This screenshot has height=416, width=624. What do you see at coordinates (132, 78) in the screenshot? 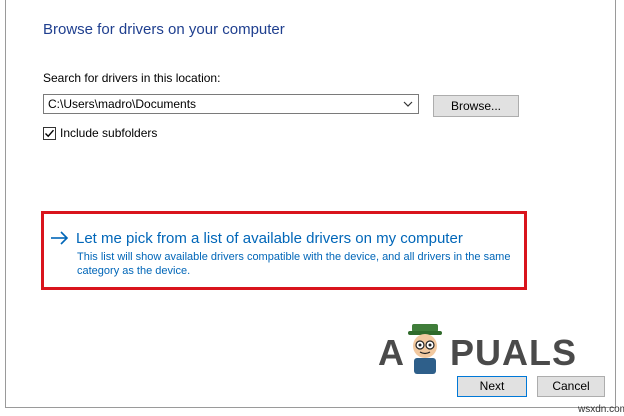
I see `search-location-label: Search for drivers in this location:` at bounding box center [132, 78].